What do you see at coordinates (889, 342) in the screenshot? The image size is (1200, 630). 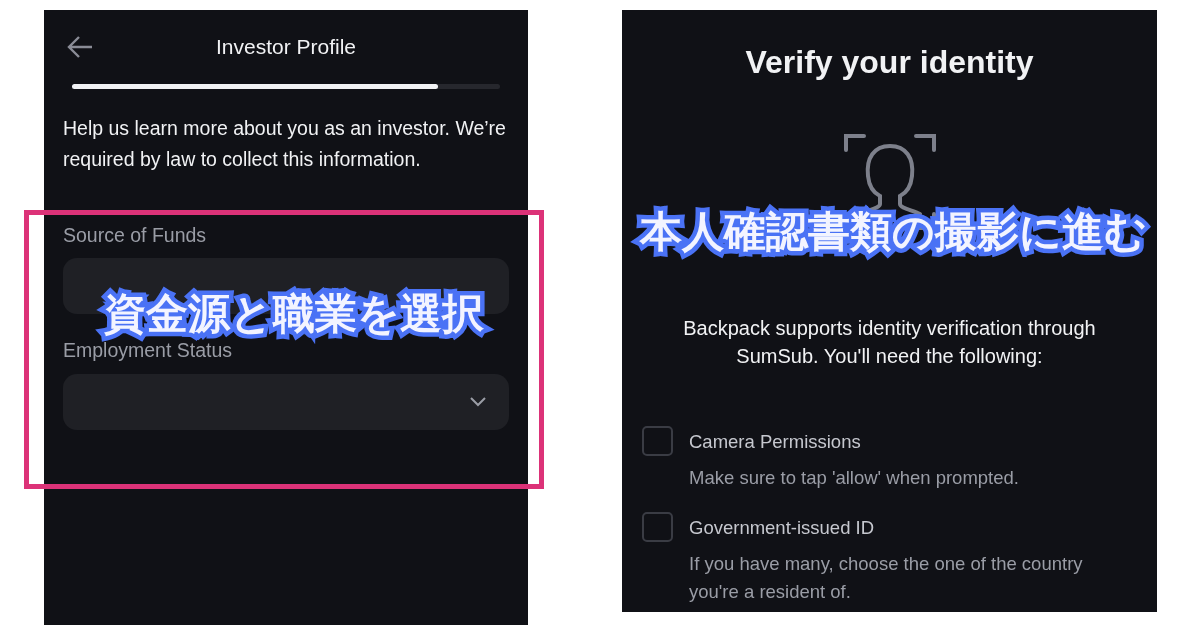 I see `description-text: Backpack supports identity verification through SumSub. You'll need the following:` at bounding box center [889, 342].